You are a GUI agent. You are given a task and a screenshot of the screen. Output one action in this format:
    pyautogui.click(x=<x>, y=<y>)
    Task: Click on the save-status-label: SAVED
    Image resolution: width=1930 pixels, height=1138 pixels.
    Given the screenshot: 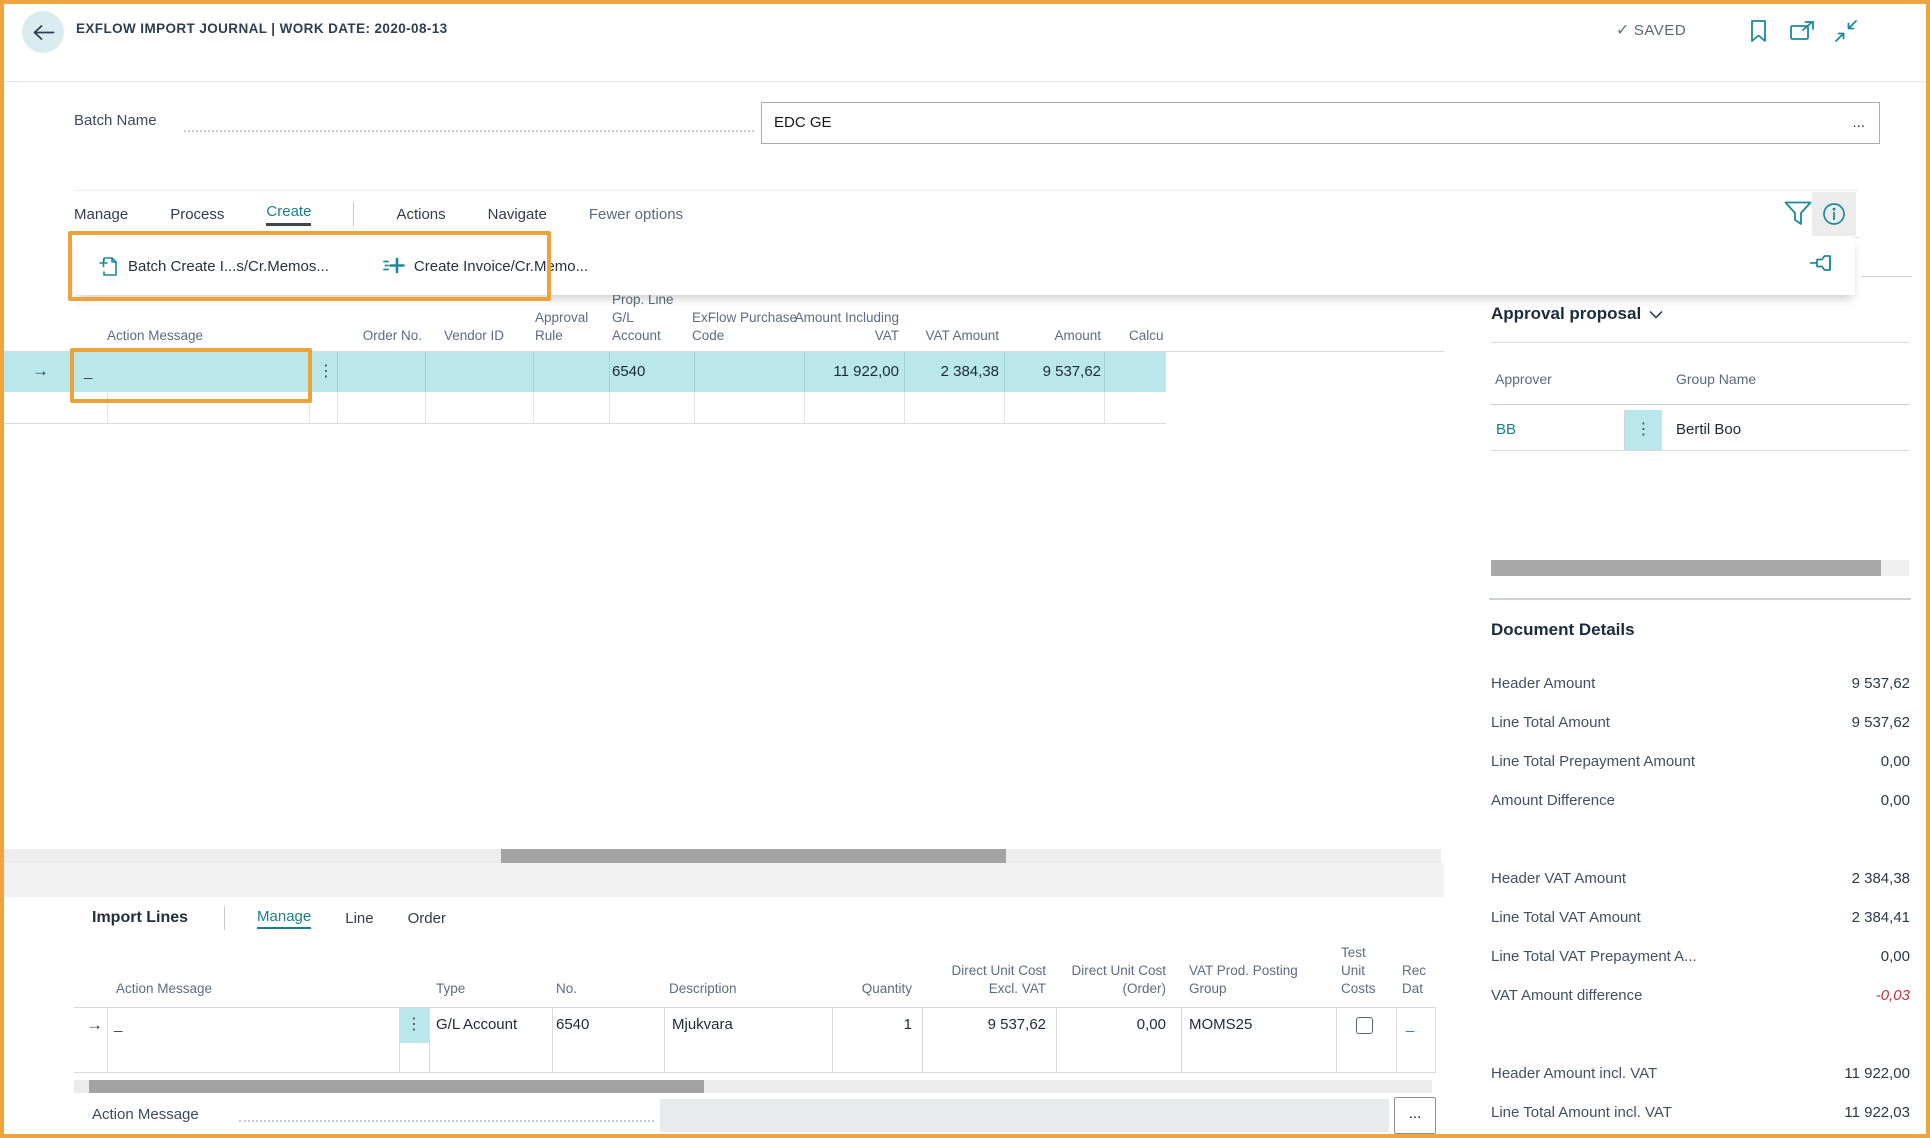 What is the action you would take?
    pyautogui.click(x=1660, y=30)
    